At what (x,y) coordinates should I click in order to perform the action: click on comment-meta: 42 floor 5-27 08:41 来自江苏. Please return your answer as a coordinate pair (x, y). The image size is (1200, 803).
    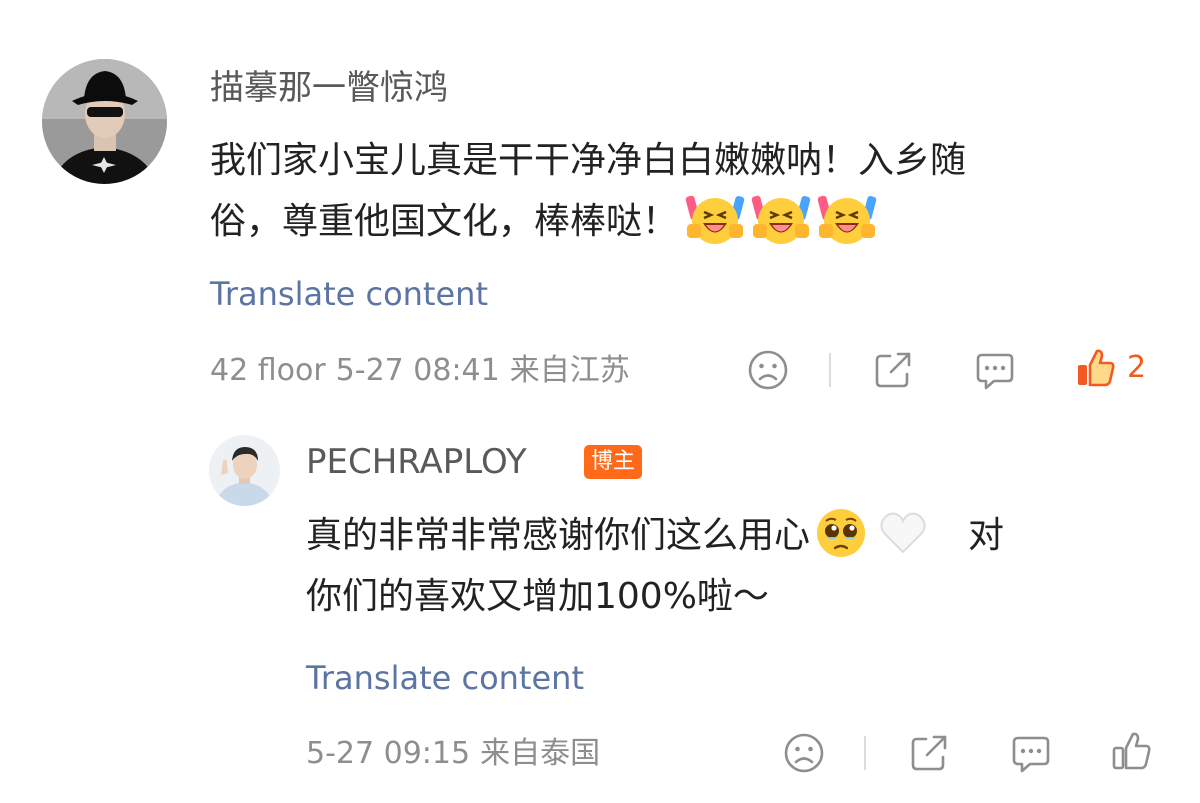
    Looking at the image, I should click on (420, 371).